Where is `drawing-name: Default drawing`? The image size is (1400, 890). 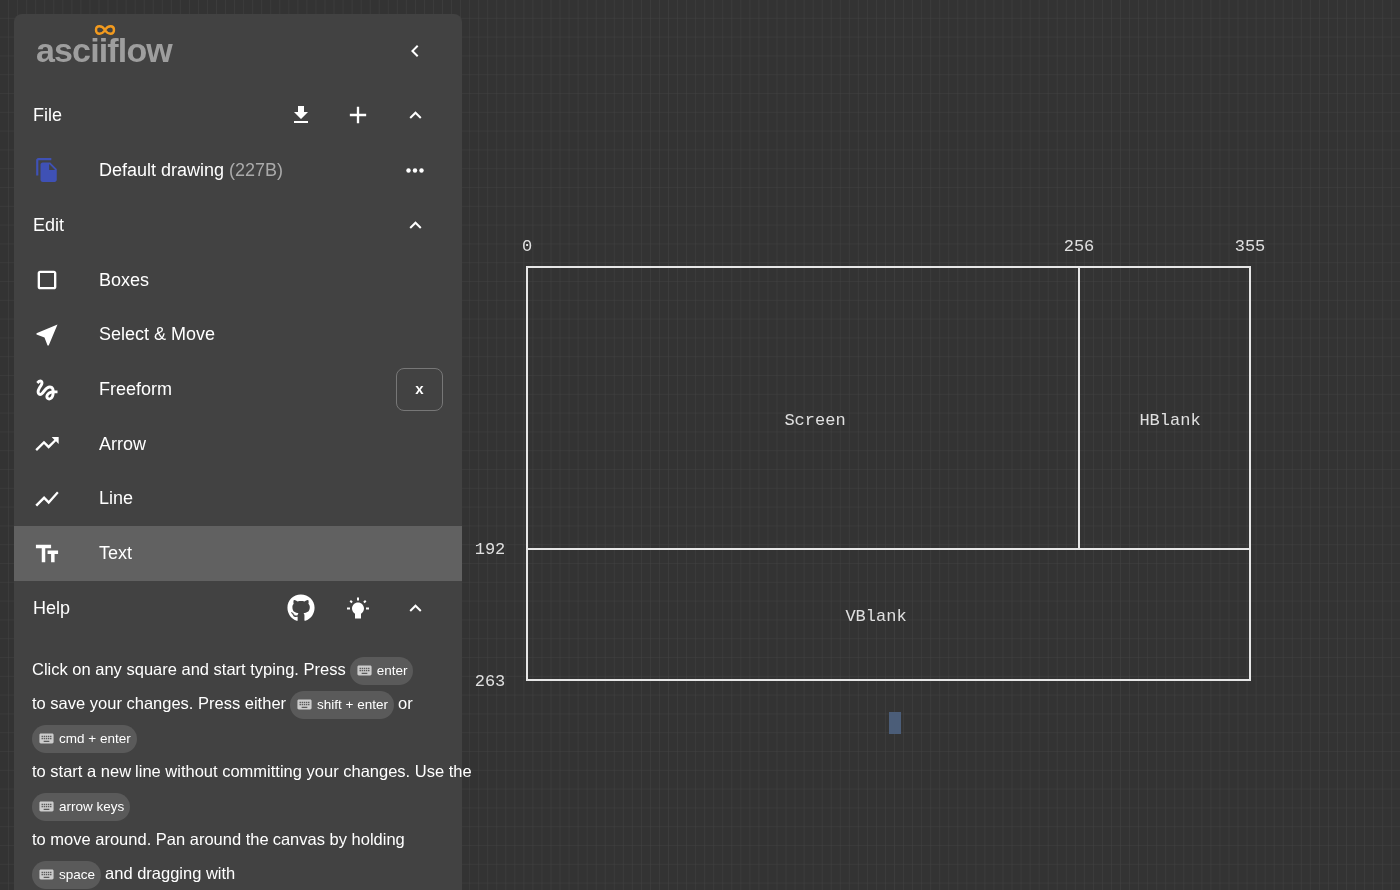 drawing-name: Default drawing is located at coordinates (162, 170).